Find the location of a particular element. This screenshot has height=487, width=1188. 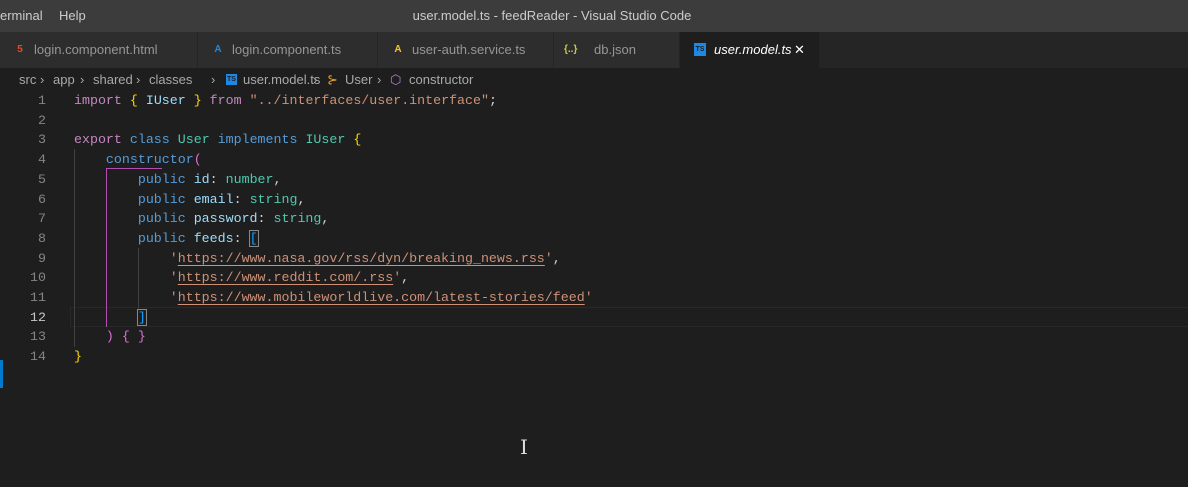

tab-label: user-auth.service.ts is located at coordinates (469, 49).